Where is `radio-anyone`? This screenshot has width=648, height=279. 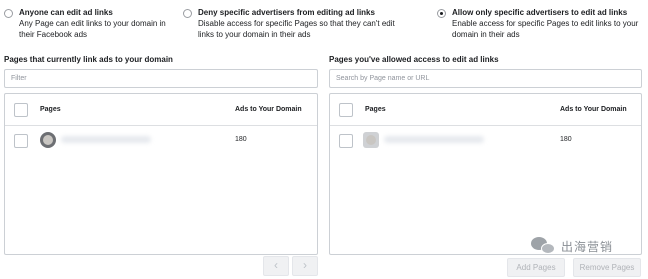 radio-anyone is located at coordinates (8, 13).